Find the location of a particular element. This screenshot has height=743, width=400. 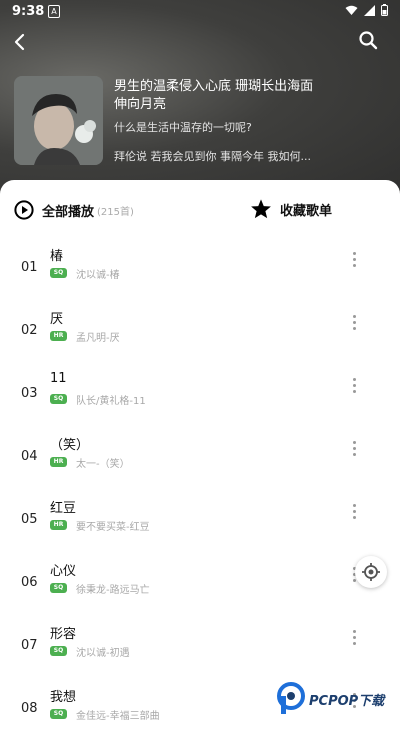

playlist-cover is located at coordinates (58, 120).